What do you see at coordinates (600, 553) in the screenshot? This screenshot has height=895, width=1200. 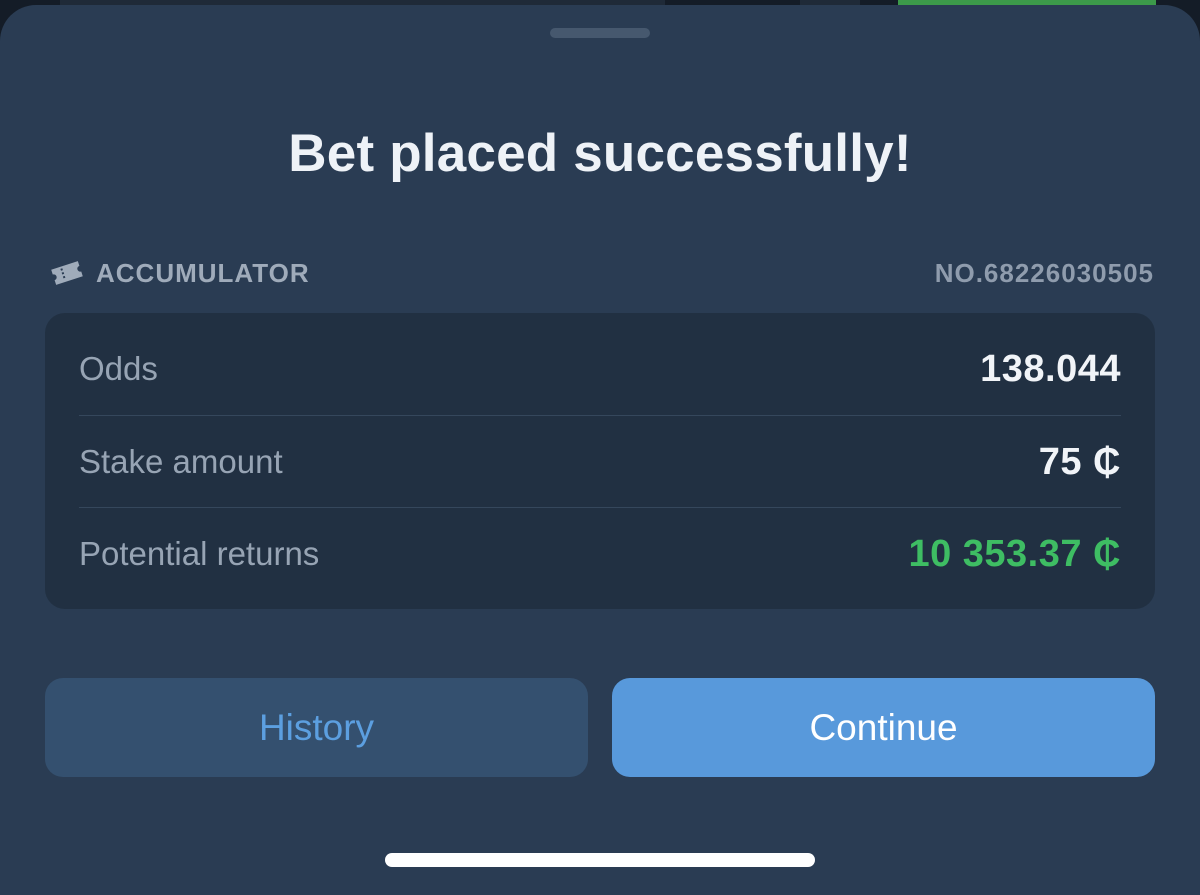 I see `summary-row-potential-returns: Potential returns 10 353.37 ₵` at bounding box center [600, 553].